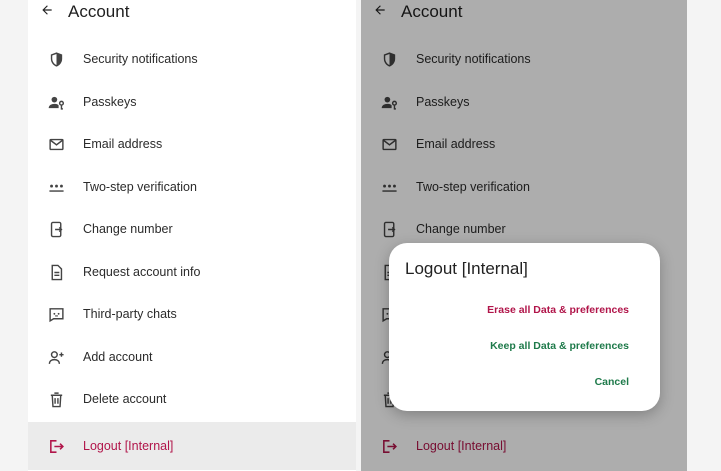 The width and height of the screenshot is (721, 471). Describe the element at coordinates (192, 358) in the screenshot. I see `menu-item-add-account: Add account` at that location.